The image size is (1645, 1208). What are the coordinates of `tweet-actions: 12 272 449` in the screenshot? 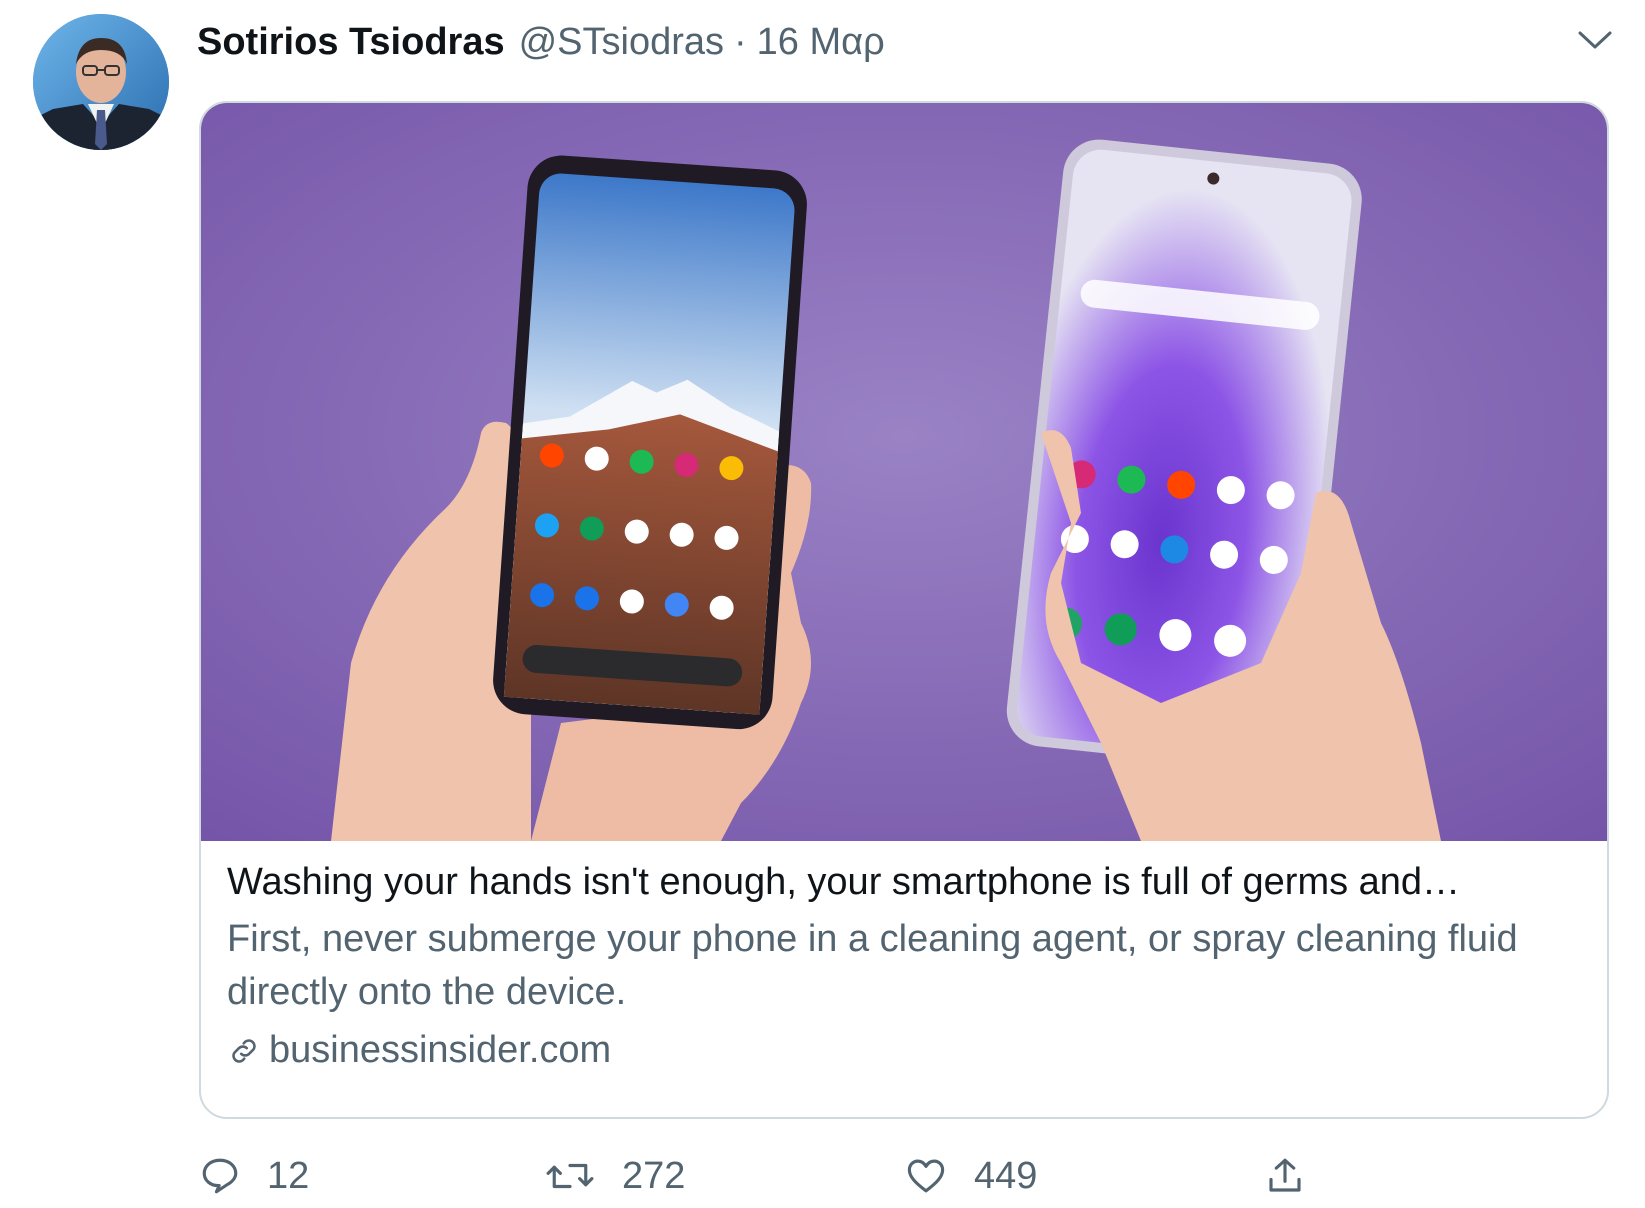 It's located at (799, 1178).